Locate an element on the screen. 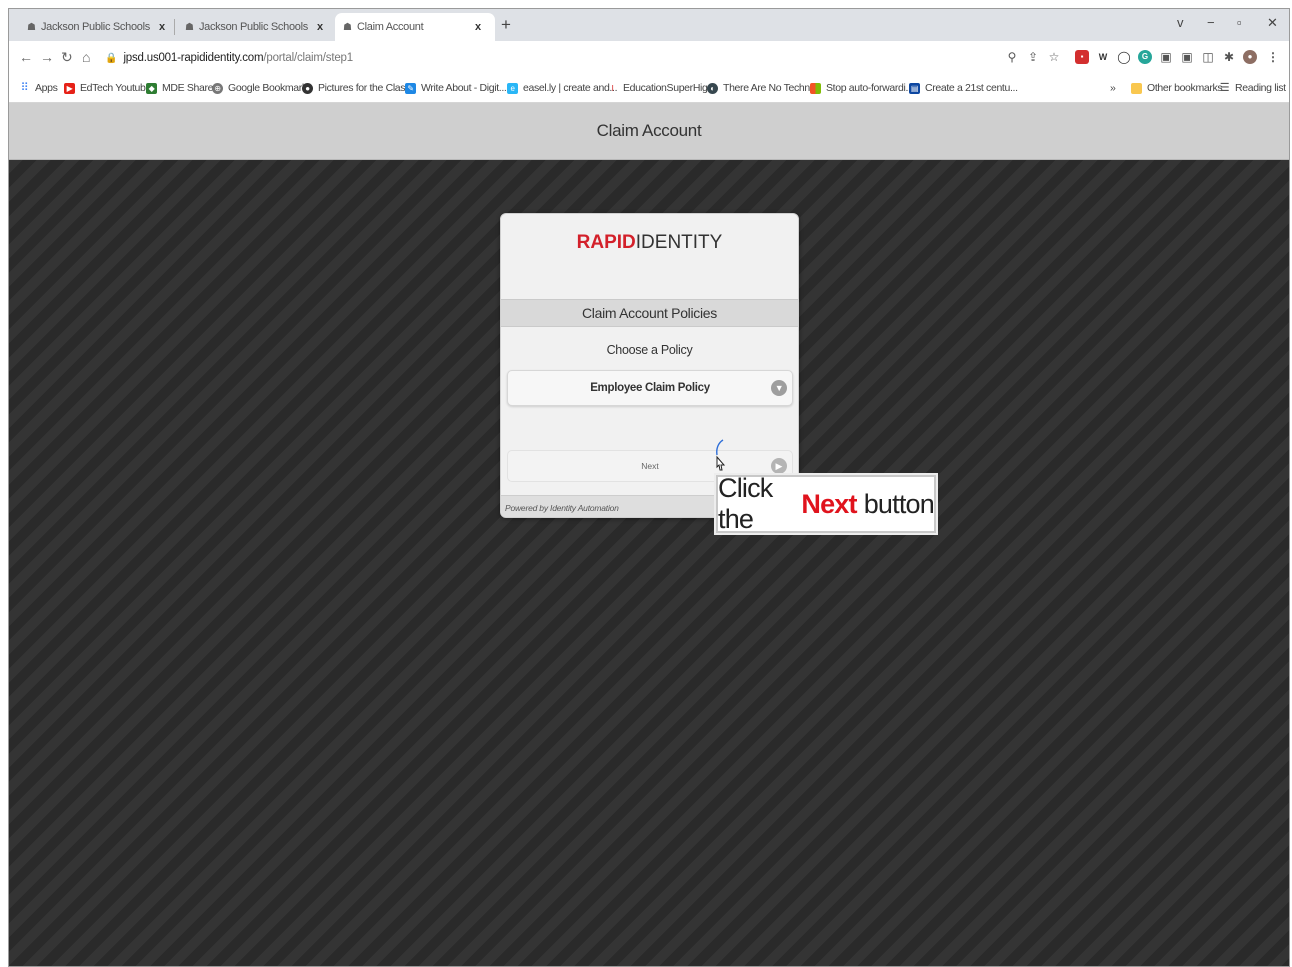 The width and height of the screenshot is (1292, 967). url-host: jpsd.us001-rapididentity.com is located at coordinates (193, 58).